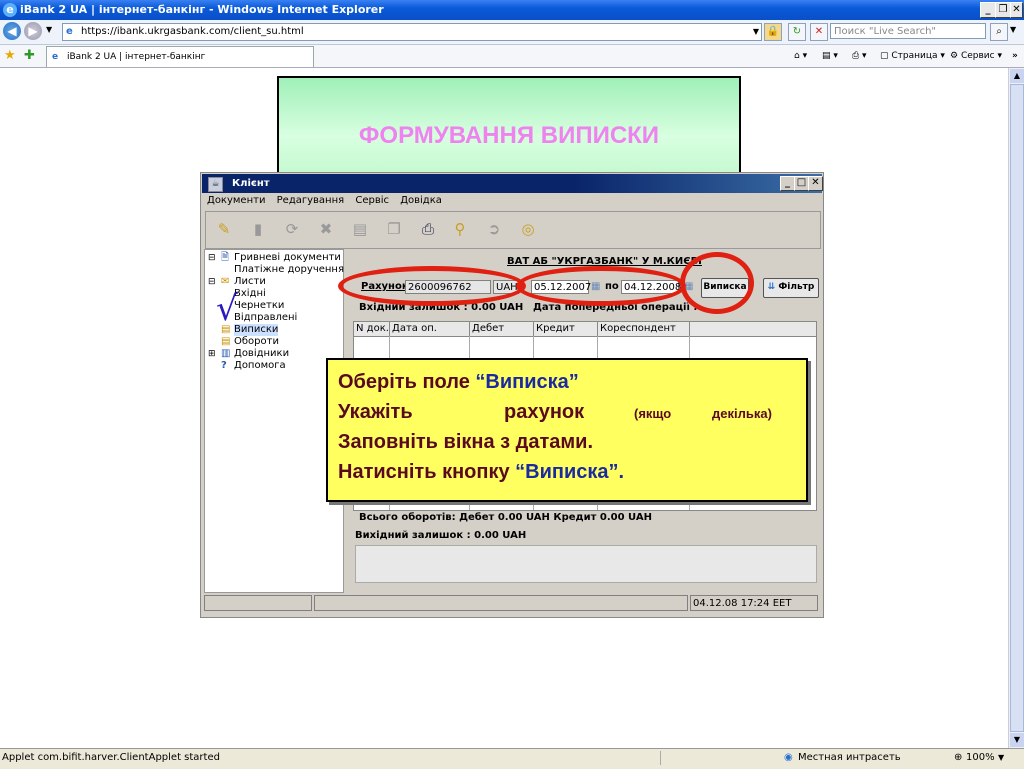 Image resolution: width=1024 pixels, height=769 pixels. Describe the element at coordinates (527, 382) in the screenshot. I see `instruction-line-1-quote: “Виписка”` at that location.